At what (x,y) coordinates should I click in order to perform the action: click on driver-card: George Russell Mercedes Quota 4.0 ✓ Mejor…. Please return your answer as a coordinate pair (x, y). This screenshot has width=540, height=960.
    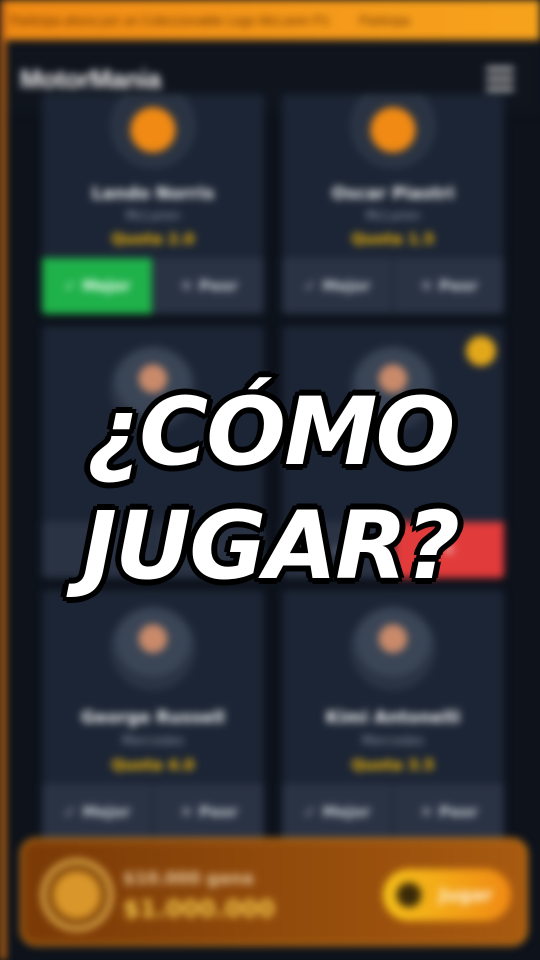
    Looking at the image, I should click on (153, 715).